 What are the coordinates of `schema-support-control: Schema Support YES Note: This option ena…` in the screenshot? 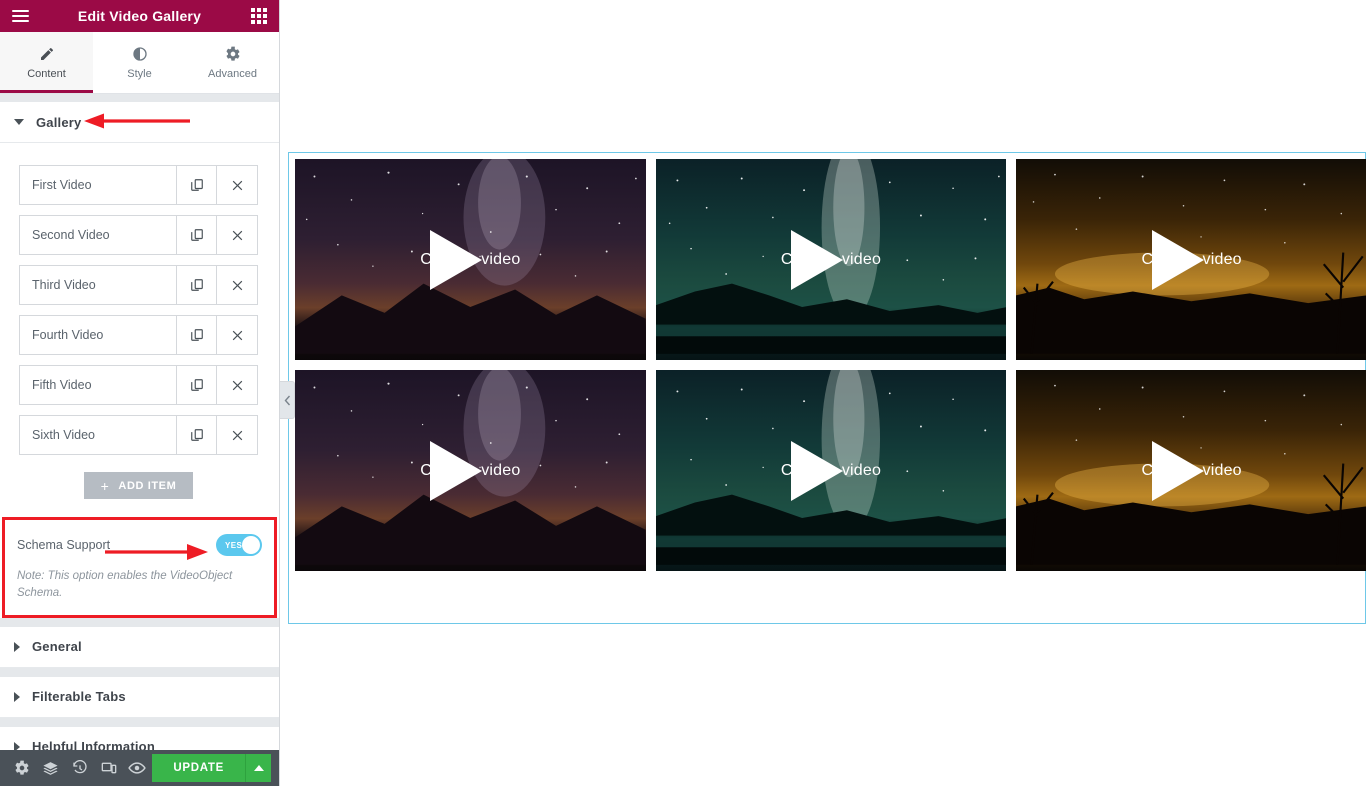 It's located at (139, 567).